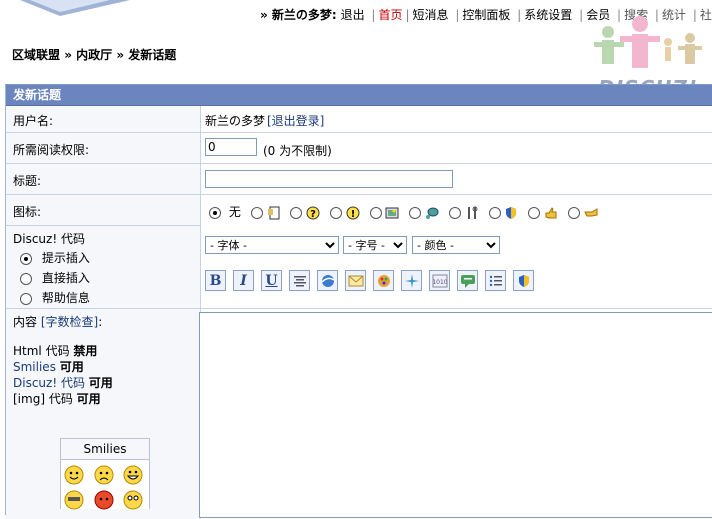 This screenshot has width=712, height=519. I want to click on grin-icon, so click(133, 475).